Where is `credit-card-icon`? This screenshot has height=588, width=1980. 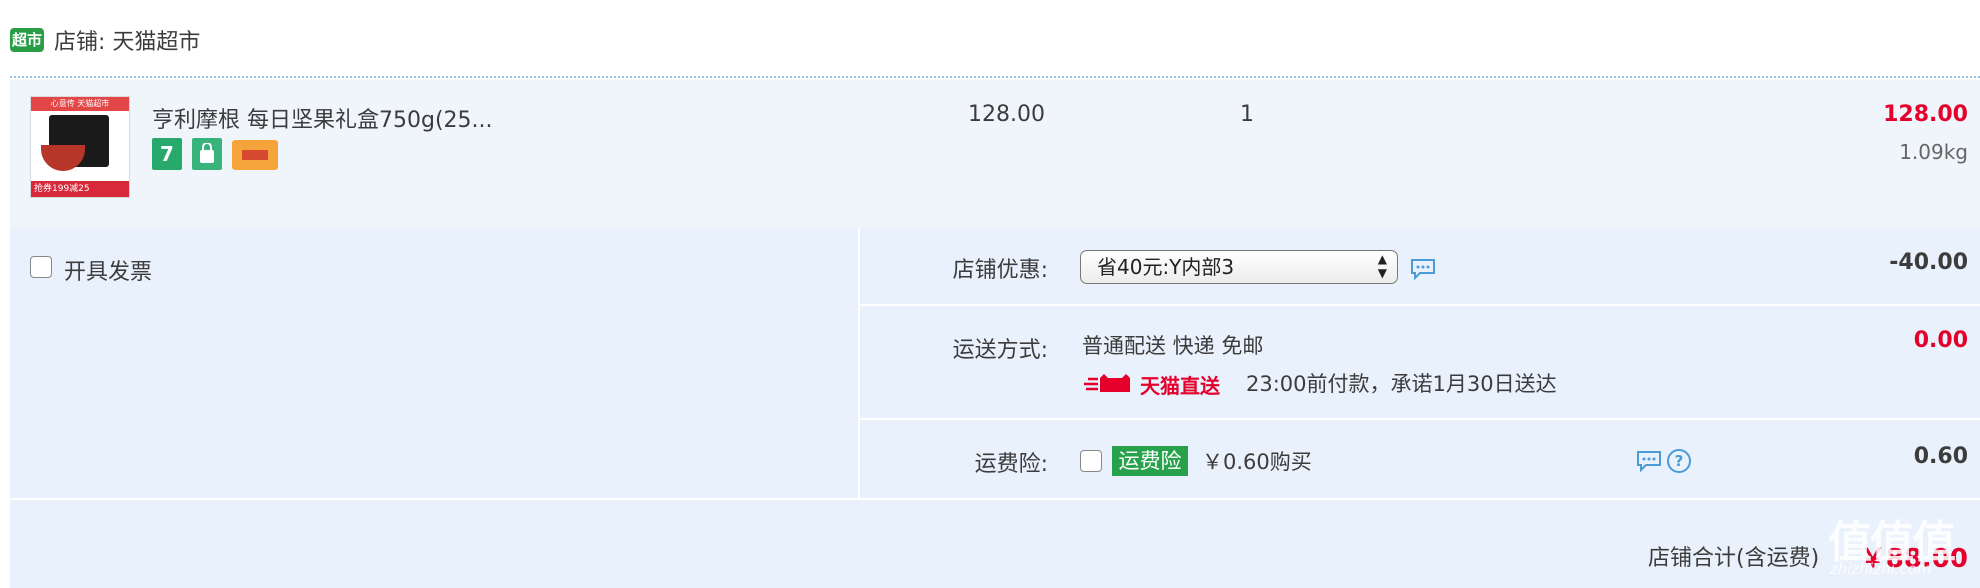
credit-card-icon is located at coordinates (255, 155).